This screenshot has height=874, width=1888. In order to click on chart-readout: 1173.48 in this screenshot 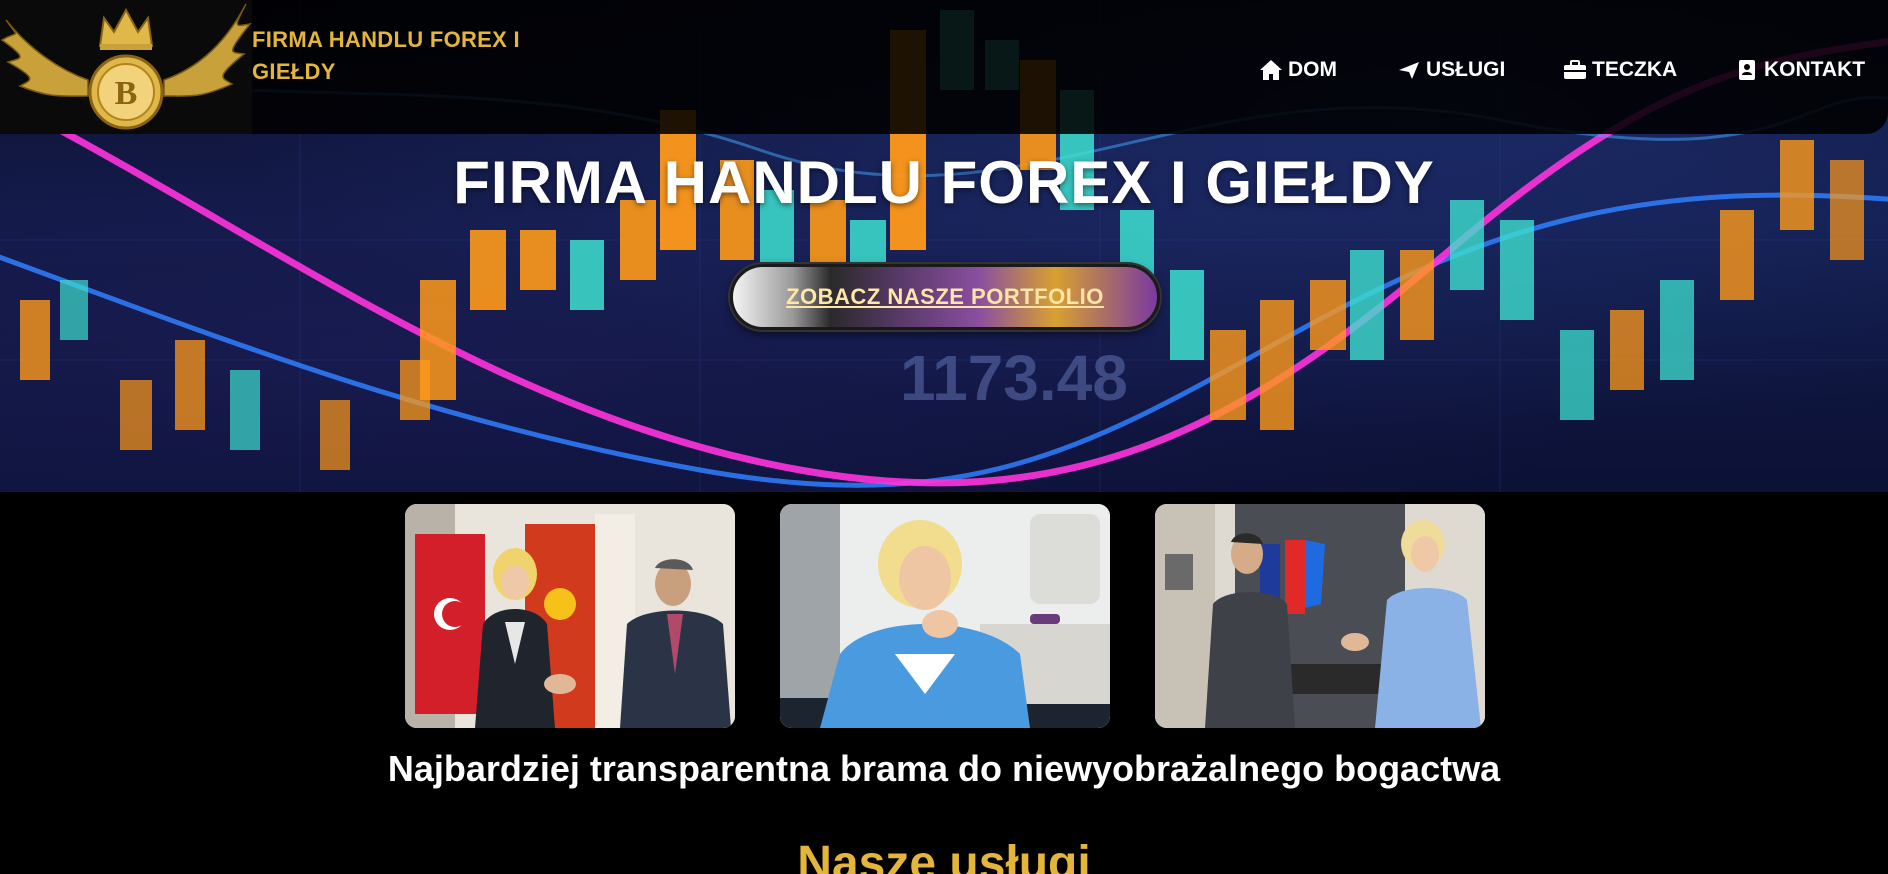, I will do `click(1014, 378)`.